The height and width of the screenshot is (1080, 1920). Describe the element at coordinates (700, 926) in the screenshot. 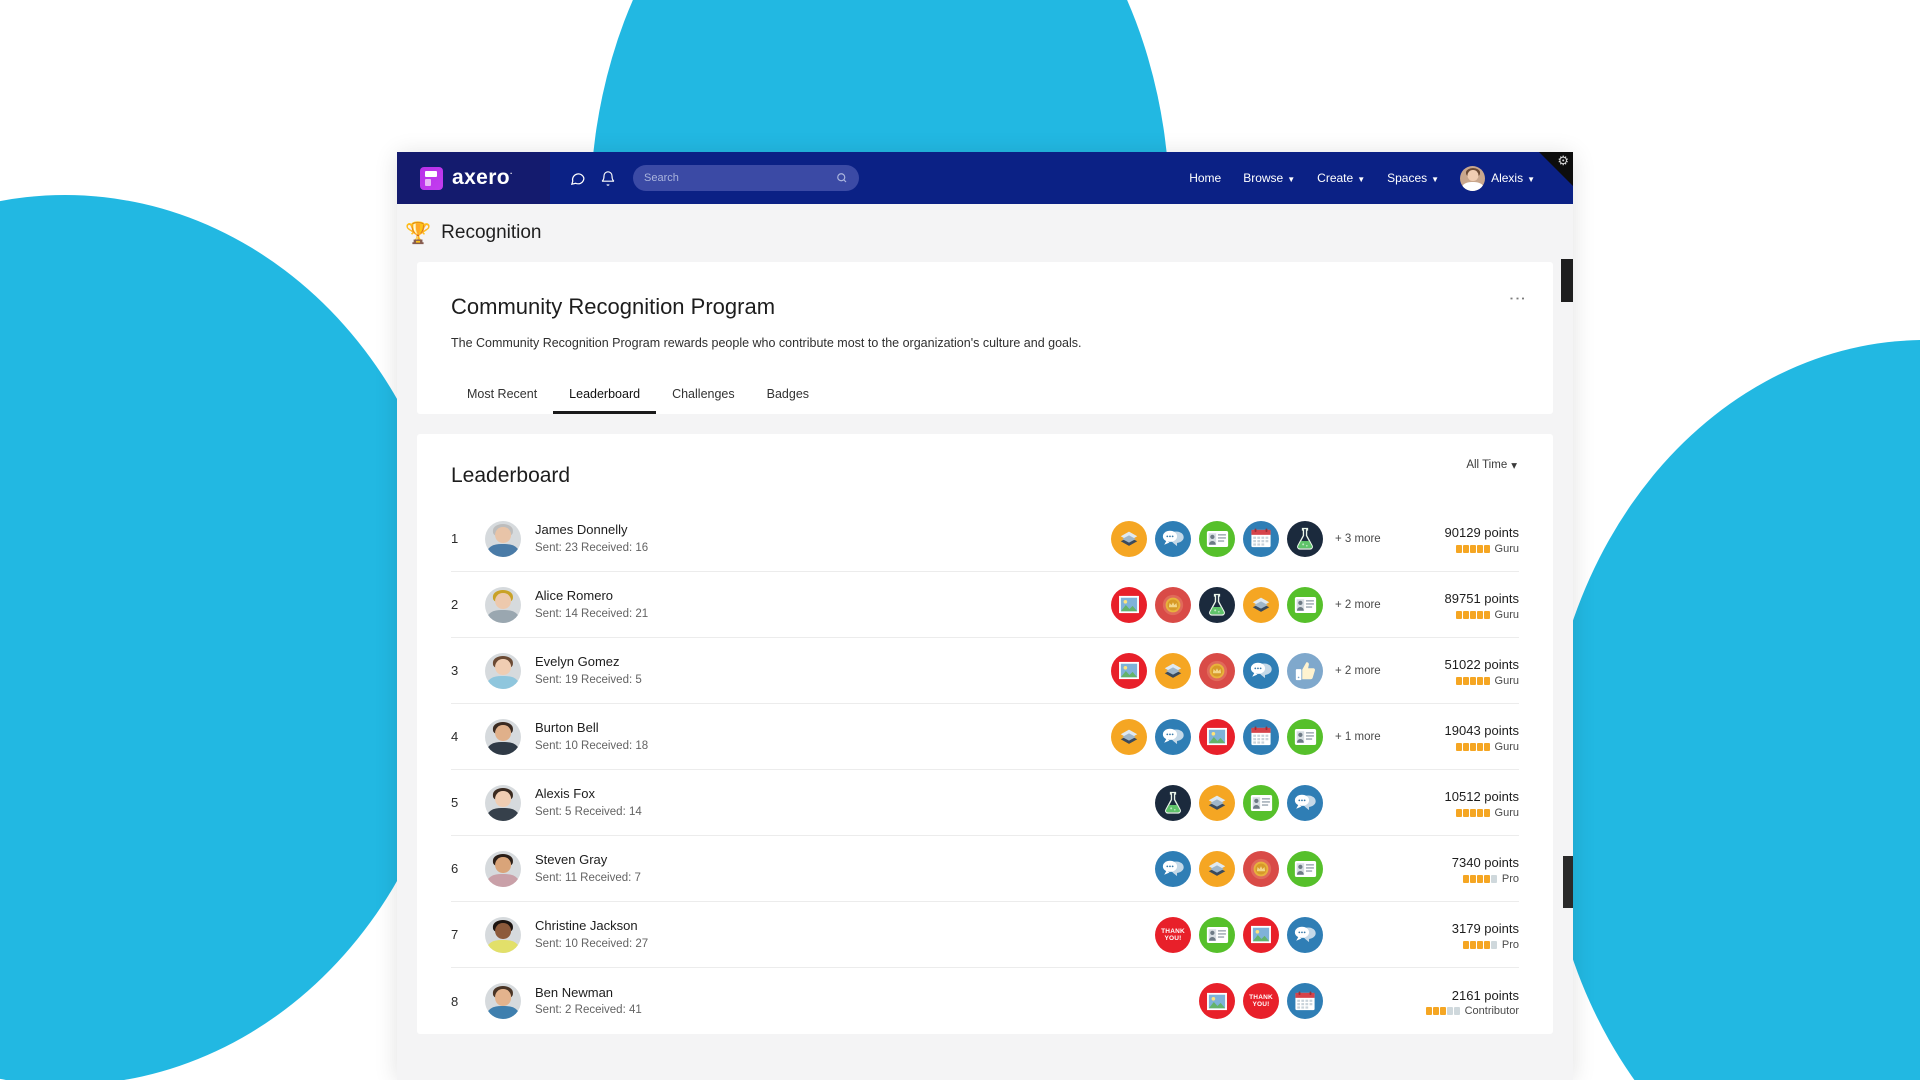

I see `member-name: Christine Jackson` at that location.